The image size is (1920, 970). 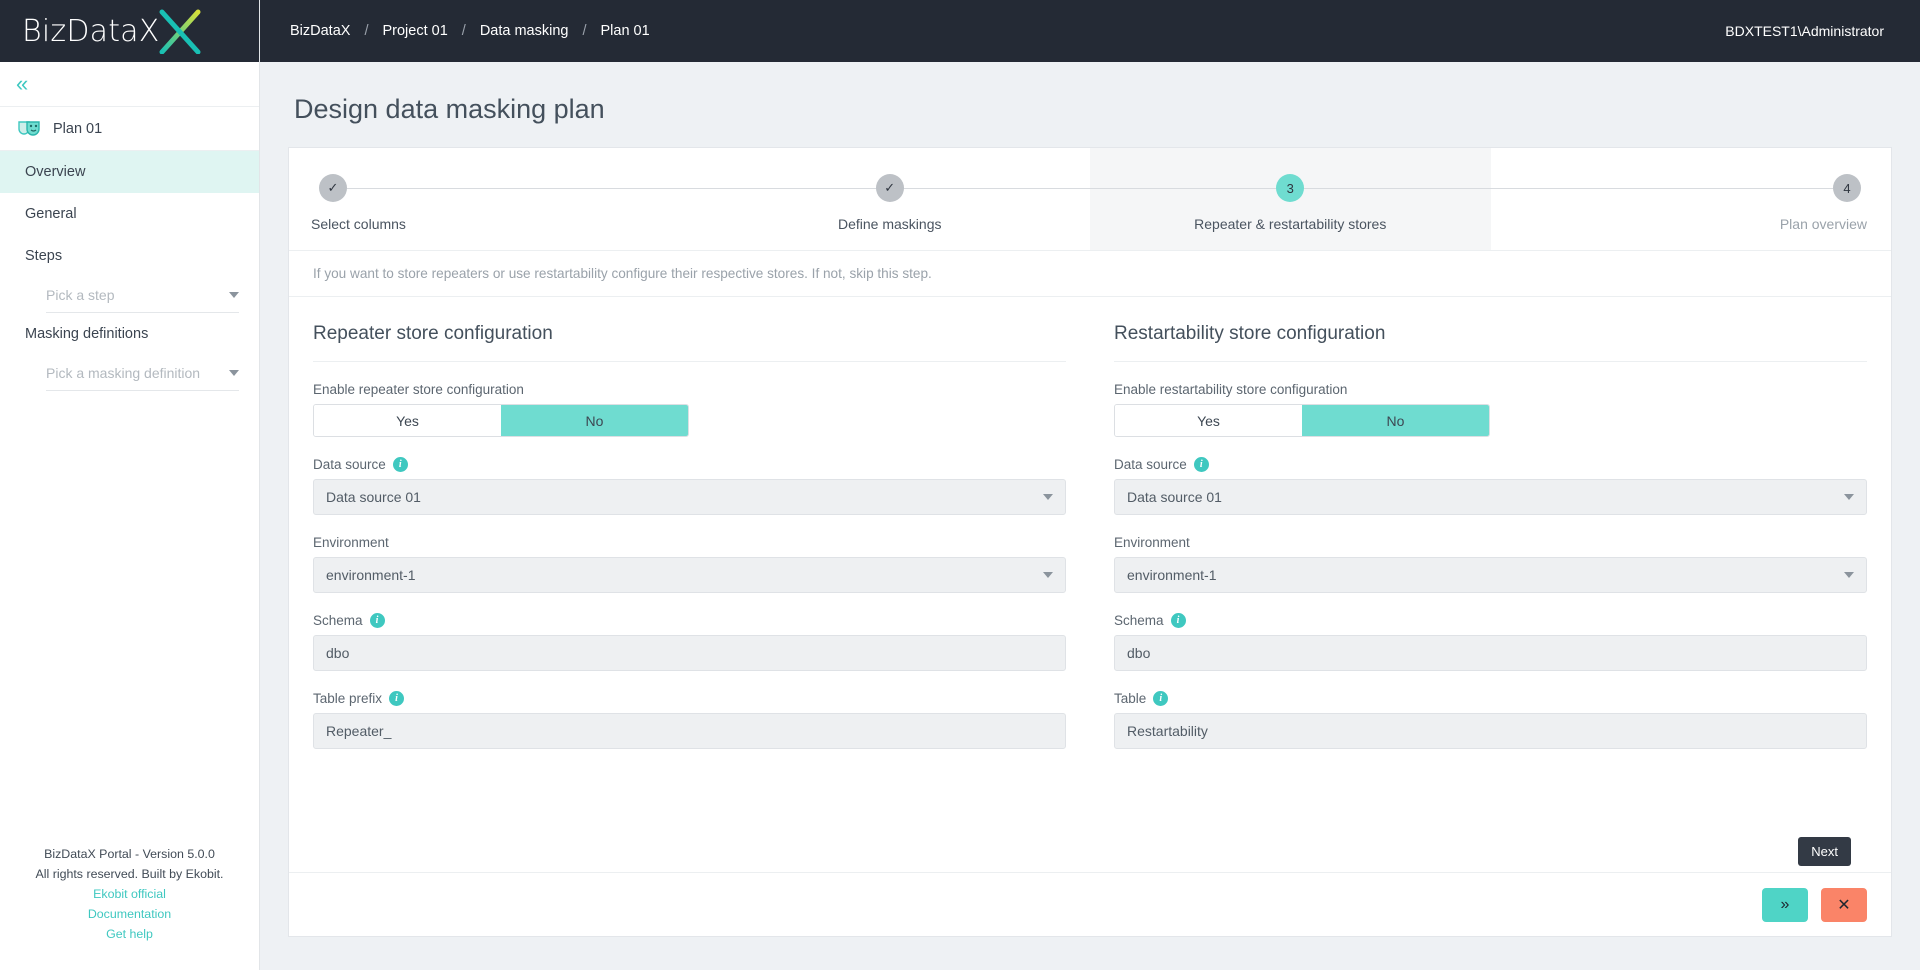 What do you see at coordinates (1490, 620) in the screenshot?
I see `restartability-schema-label: Schema i` at bounding box center [1490, 620].